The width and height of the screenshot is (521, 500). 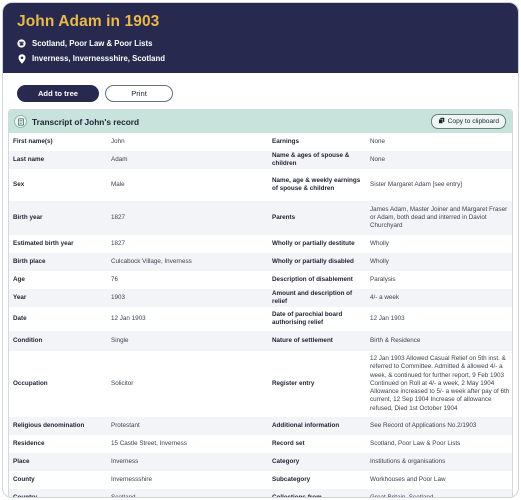 I want to click on action-bar: Add to tree Print, so click(x=260, y=90).